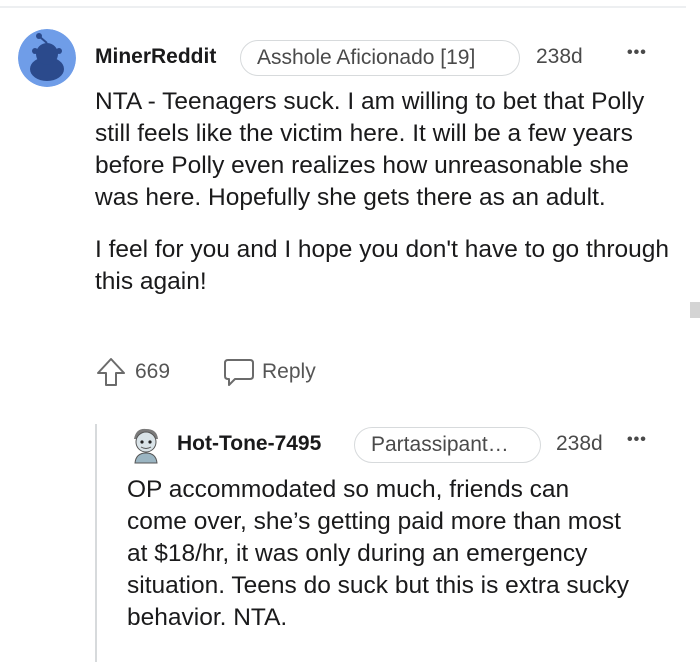 Image resolution: width=700 pixels, height=662 pixels. What do you see at coordinates (695, 310) in the screenshot?
I see `scrollbar-handle` at bounding box center [695, 310].